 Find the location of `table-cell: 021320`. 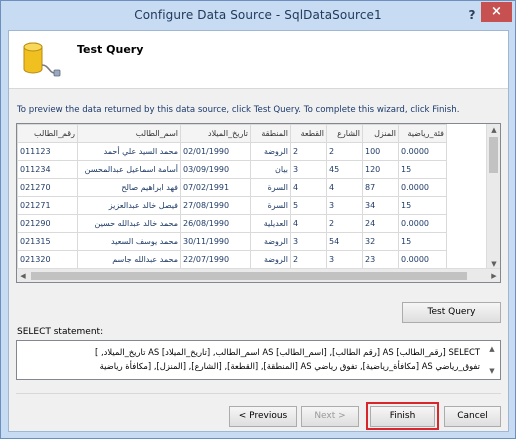

table-cell: 021320 is located at coordinates (47, 259).